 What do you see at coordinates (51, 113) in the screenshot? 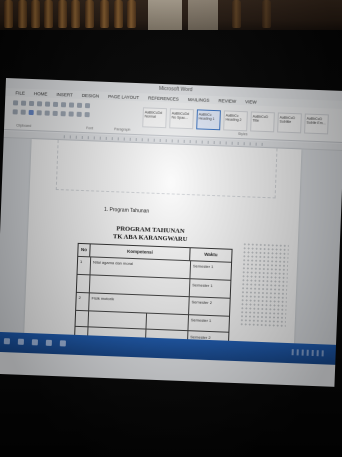
I see `paragraph-tools-row` at bounding box center [51, 113].